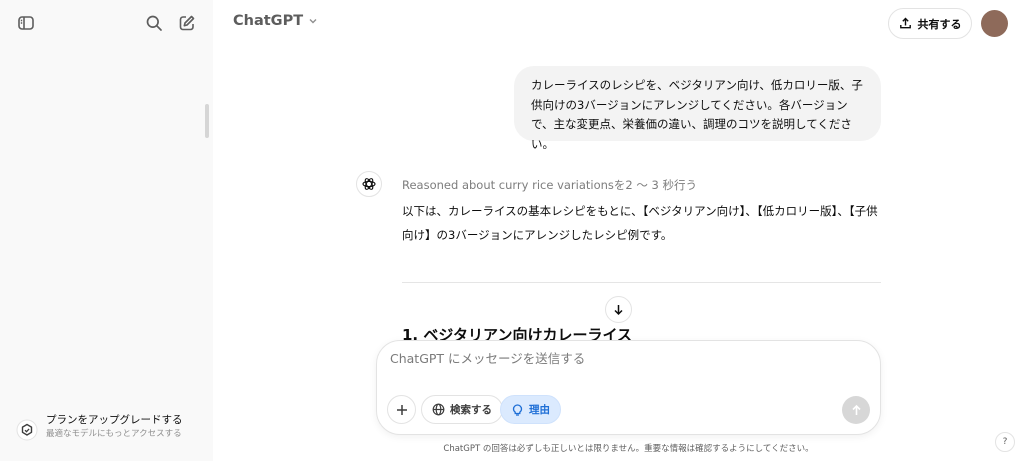  Describe the element at coordinates (114, 420) in the screenshot. I see `upgrade-title: プランをアップグレードする` at that location.